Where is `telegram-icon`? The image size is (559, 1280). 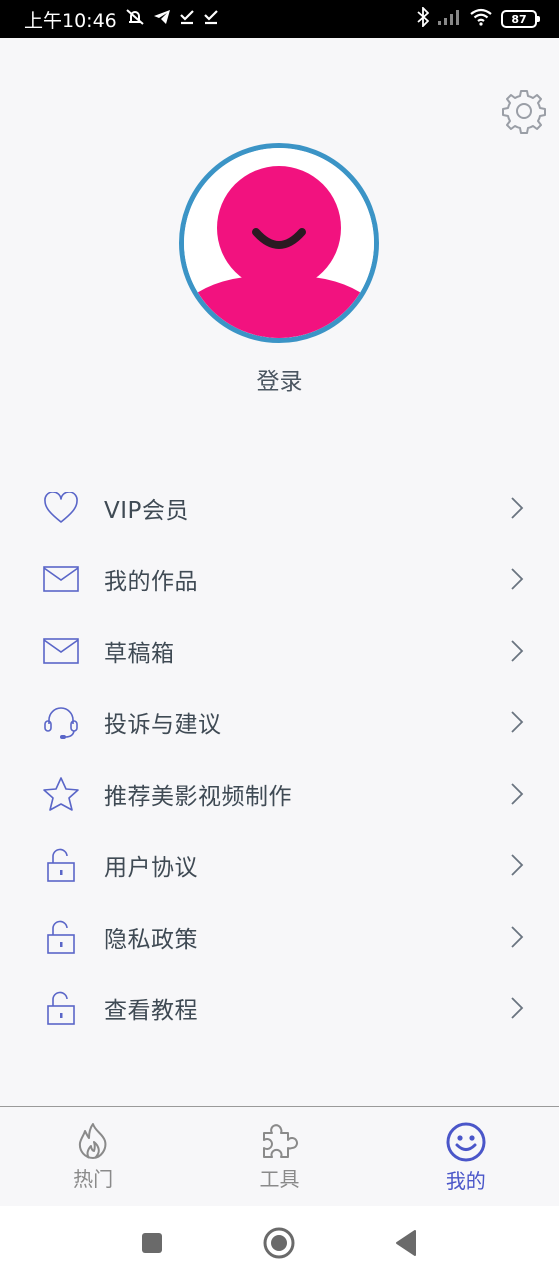
telegram-icon is located at coordinates (162, 19).